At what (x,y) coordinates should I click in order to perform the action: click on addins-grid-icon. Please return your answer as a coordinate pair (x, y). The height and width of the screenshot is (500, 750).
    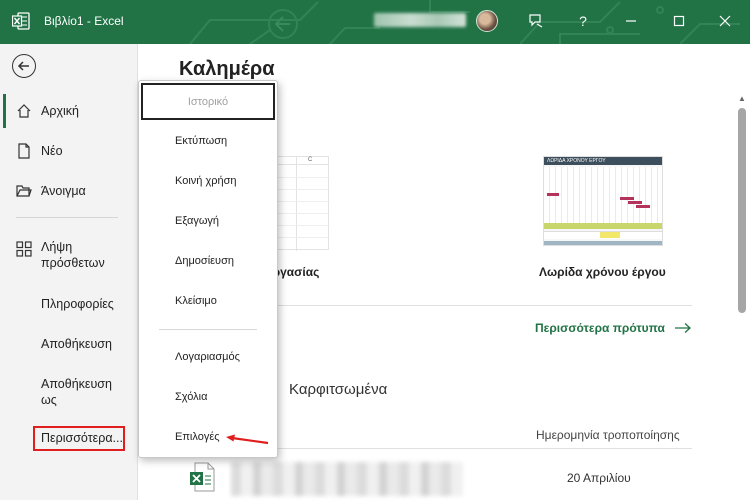
    Looking at the image, I should click on (24, 249).